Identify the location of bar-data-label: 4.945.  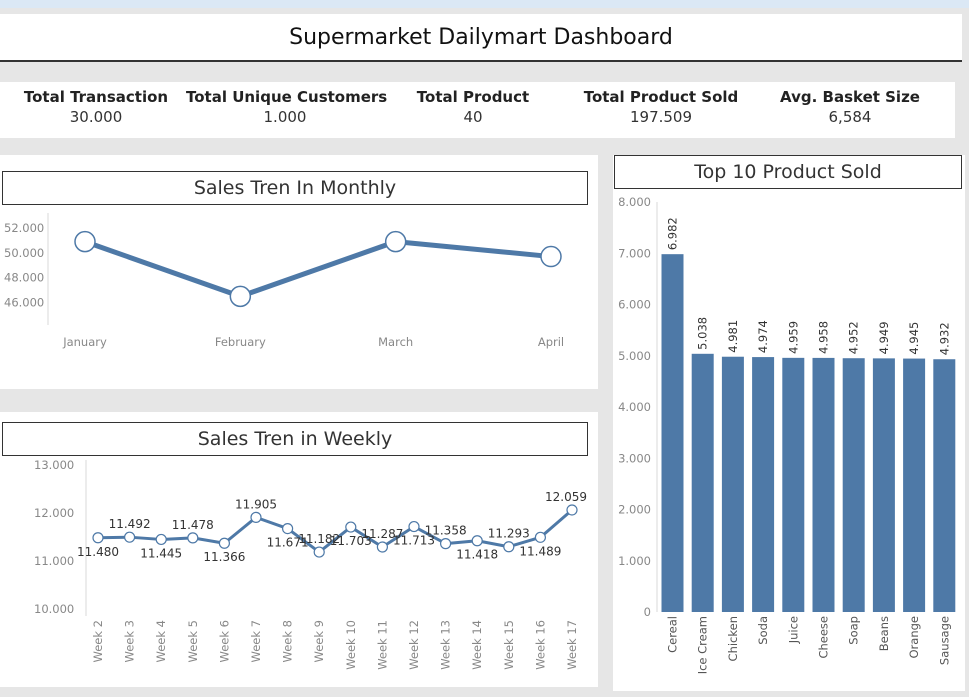
(914, 338).